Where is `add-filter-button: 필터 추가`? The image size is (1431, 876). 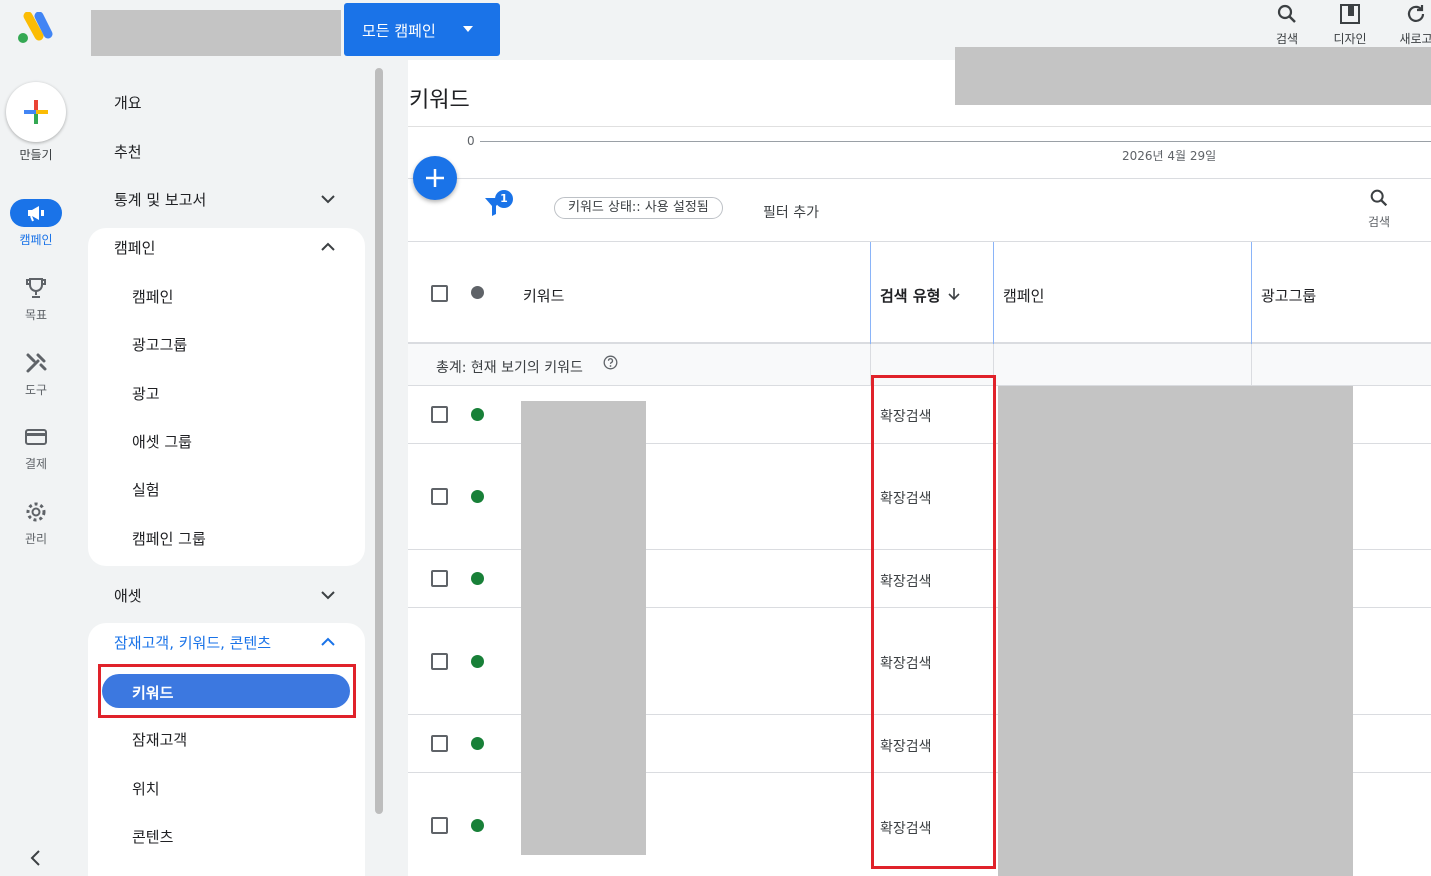
add-filter-button: 필터 추가 is located at coordinates (791, 212).